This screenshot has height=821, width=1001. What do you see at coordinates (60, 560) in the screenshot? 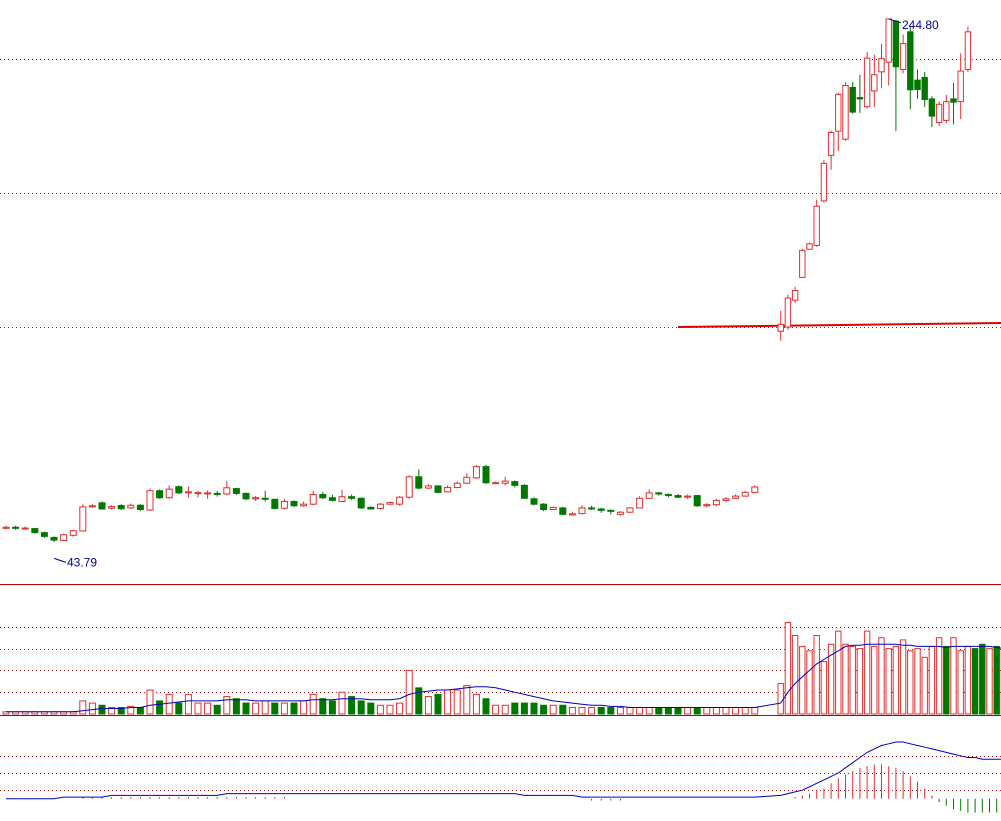
I see `low-pointer` at bounding box center [60, 560].